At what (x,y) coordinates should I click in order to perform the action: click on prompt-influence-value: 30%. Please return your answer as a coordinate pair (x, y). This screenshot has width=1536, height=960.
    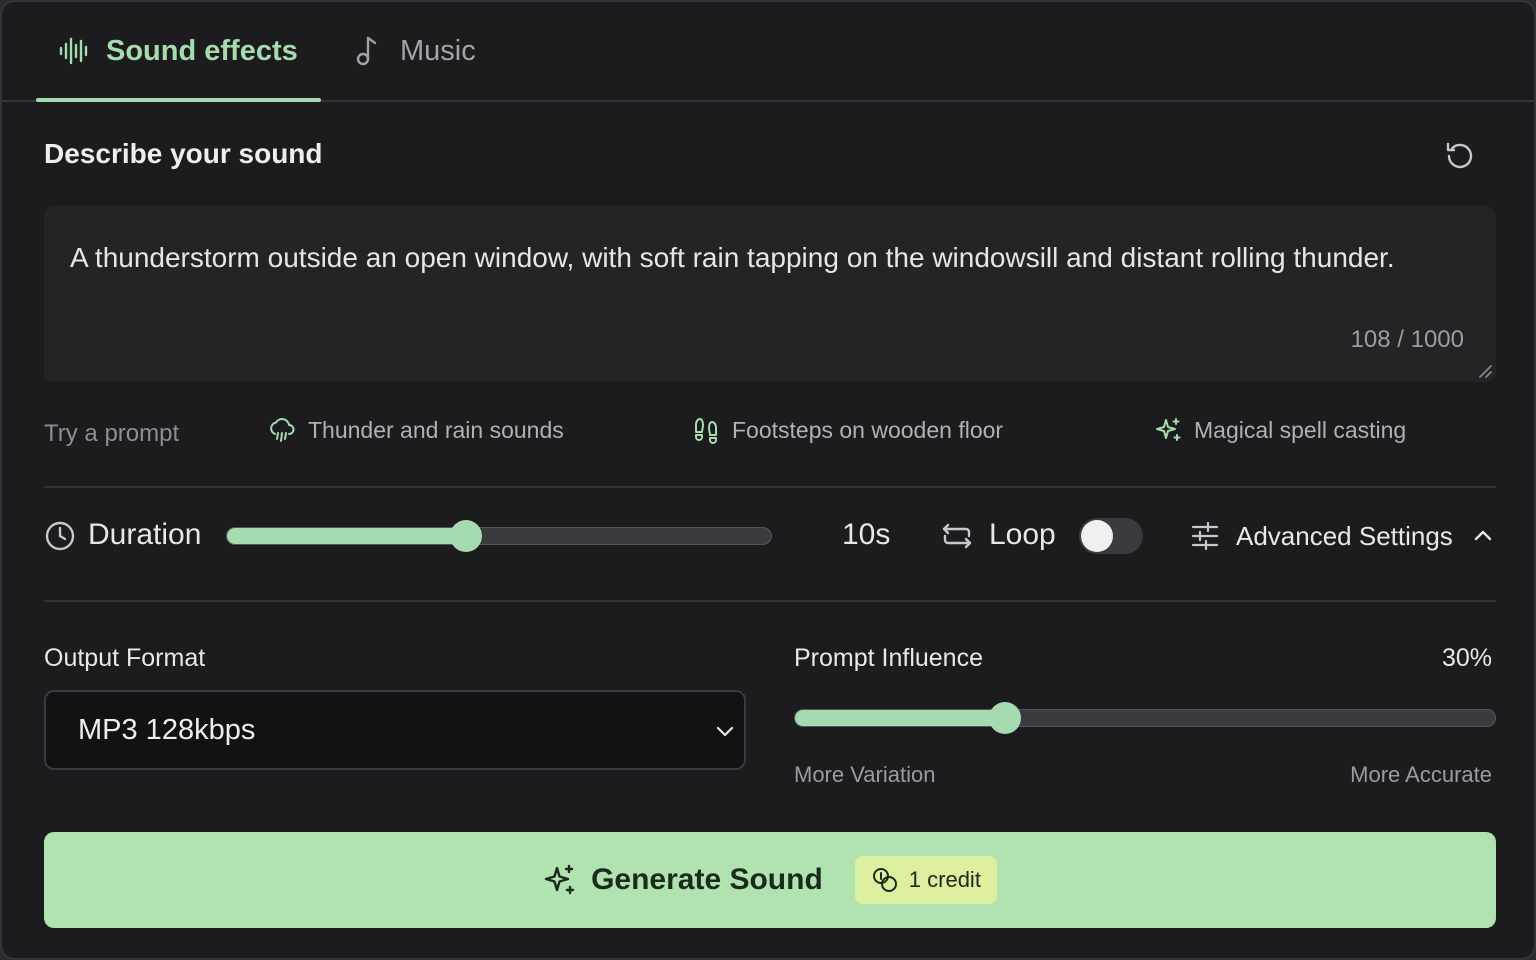
    Looking at the image, I should click on (1466, 658).